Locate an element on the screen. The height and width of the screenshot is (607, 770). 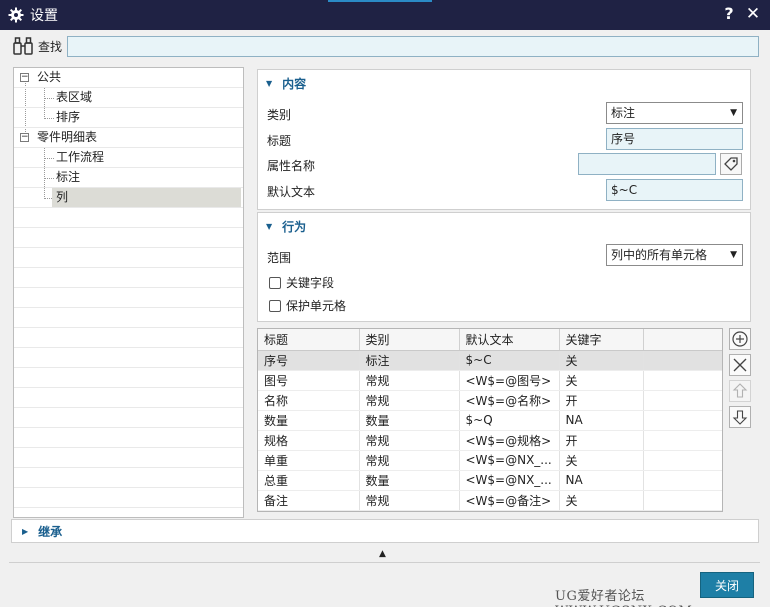
collapse-dialog-arrow-icon: ▲ is located at coordinates (382, 554).